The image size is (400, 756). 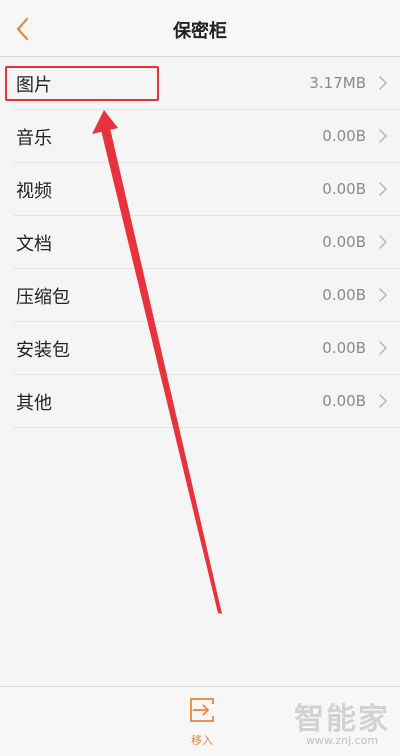 What do you see at coordinates (34, 403) in the screenshot?
I see `list-item-label: 其他` at bounding box center [34, 403].